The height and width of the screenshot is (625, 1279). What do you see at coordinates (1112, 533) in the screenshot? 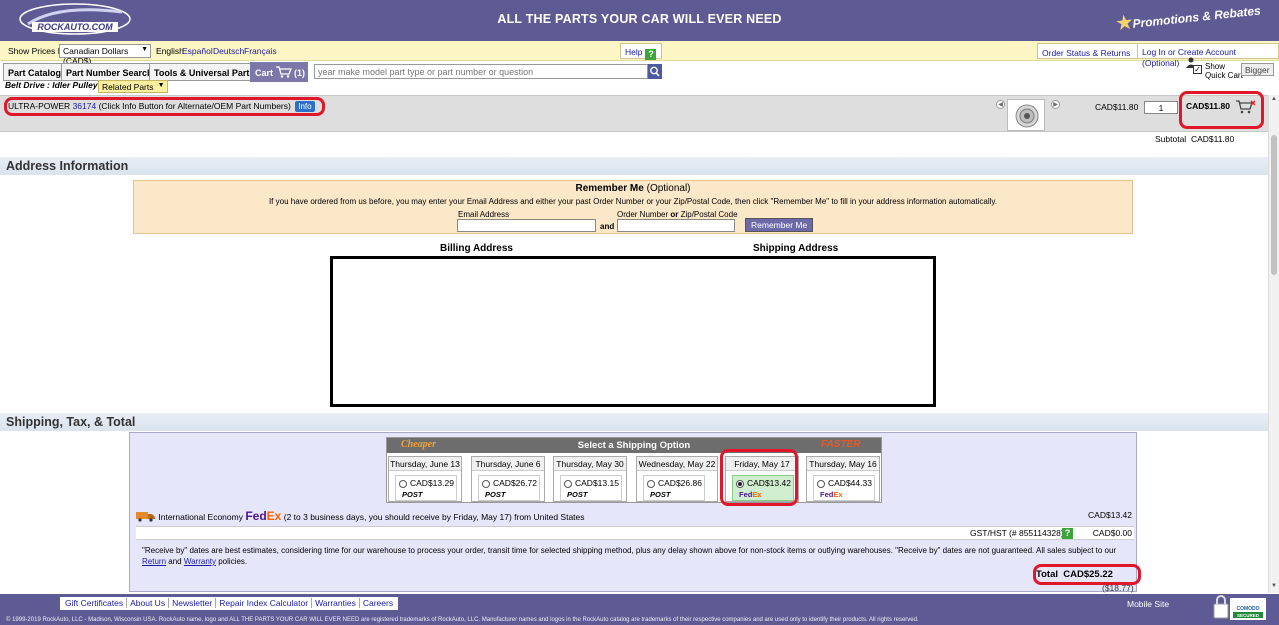
I see `tax-value: CAD$0.00` at bounding box center [1112, 533].